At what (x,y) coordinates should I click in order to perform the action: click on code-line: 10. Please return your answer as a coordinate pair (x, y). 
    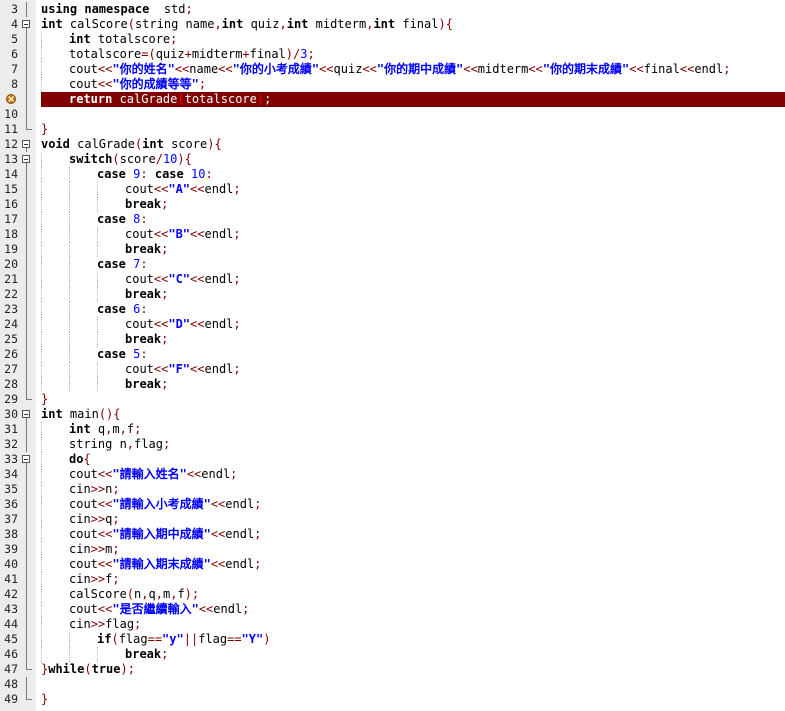
    Looking at the image, I should click on (392, 114).